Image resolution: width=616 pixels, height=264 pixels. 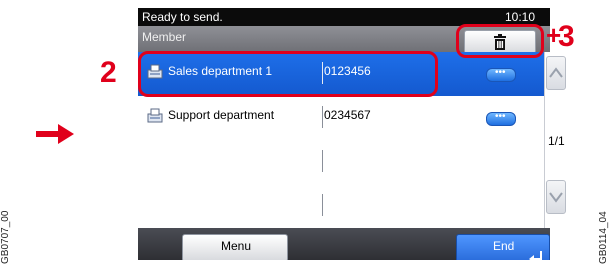 What do you see at coordinates (164, 37) in the screenshot?
I see `screen-title: Member` at bounding box center [164, 37].